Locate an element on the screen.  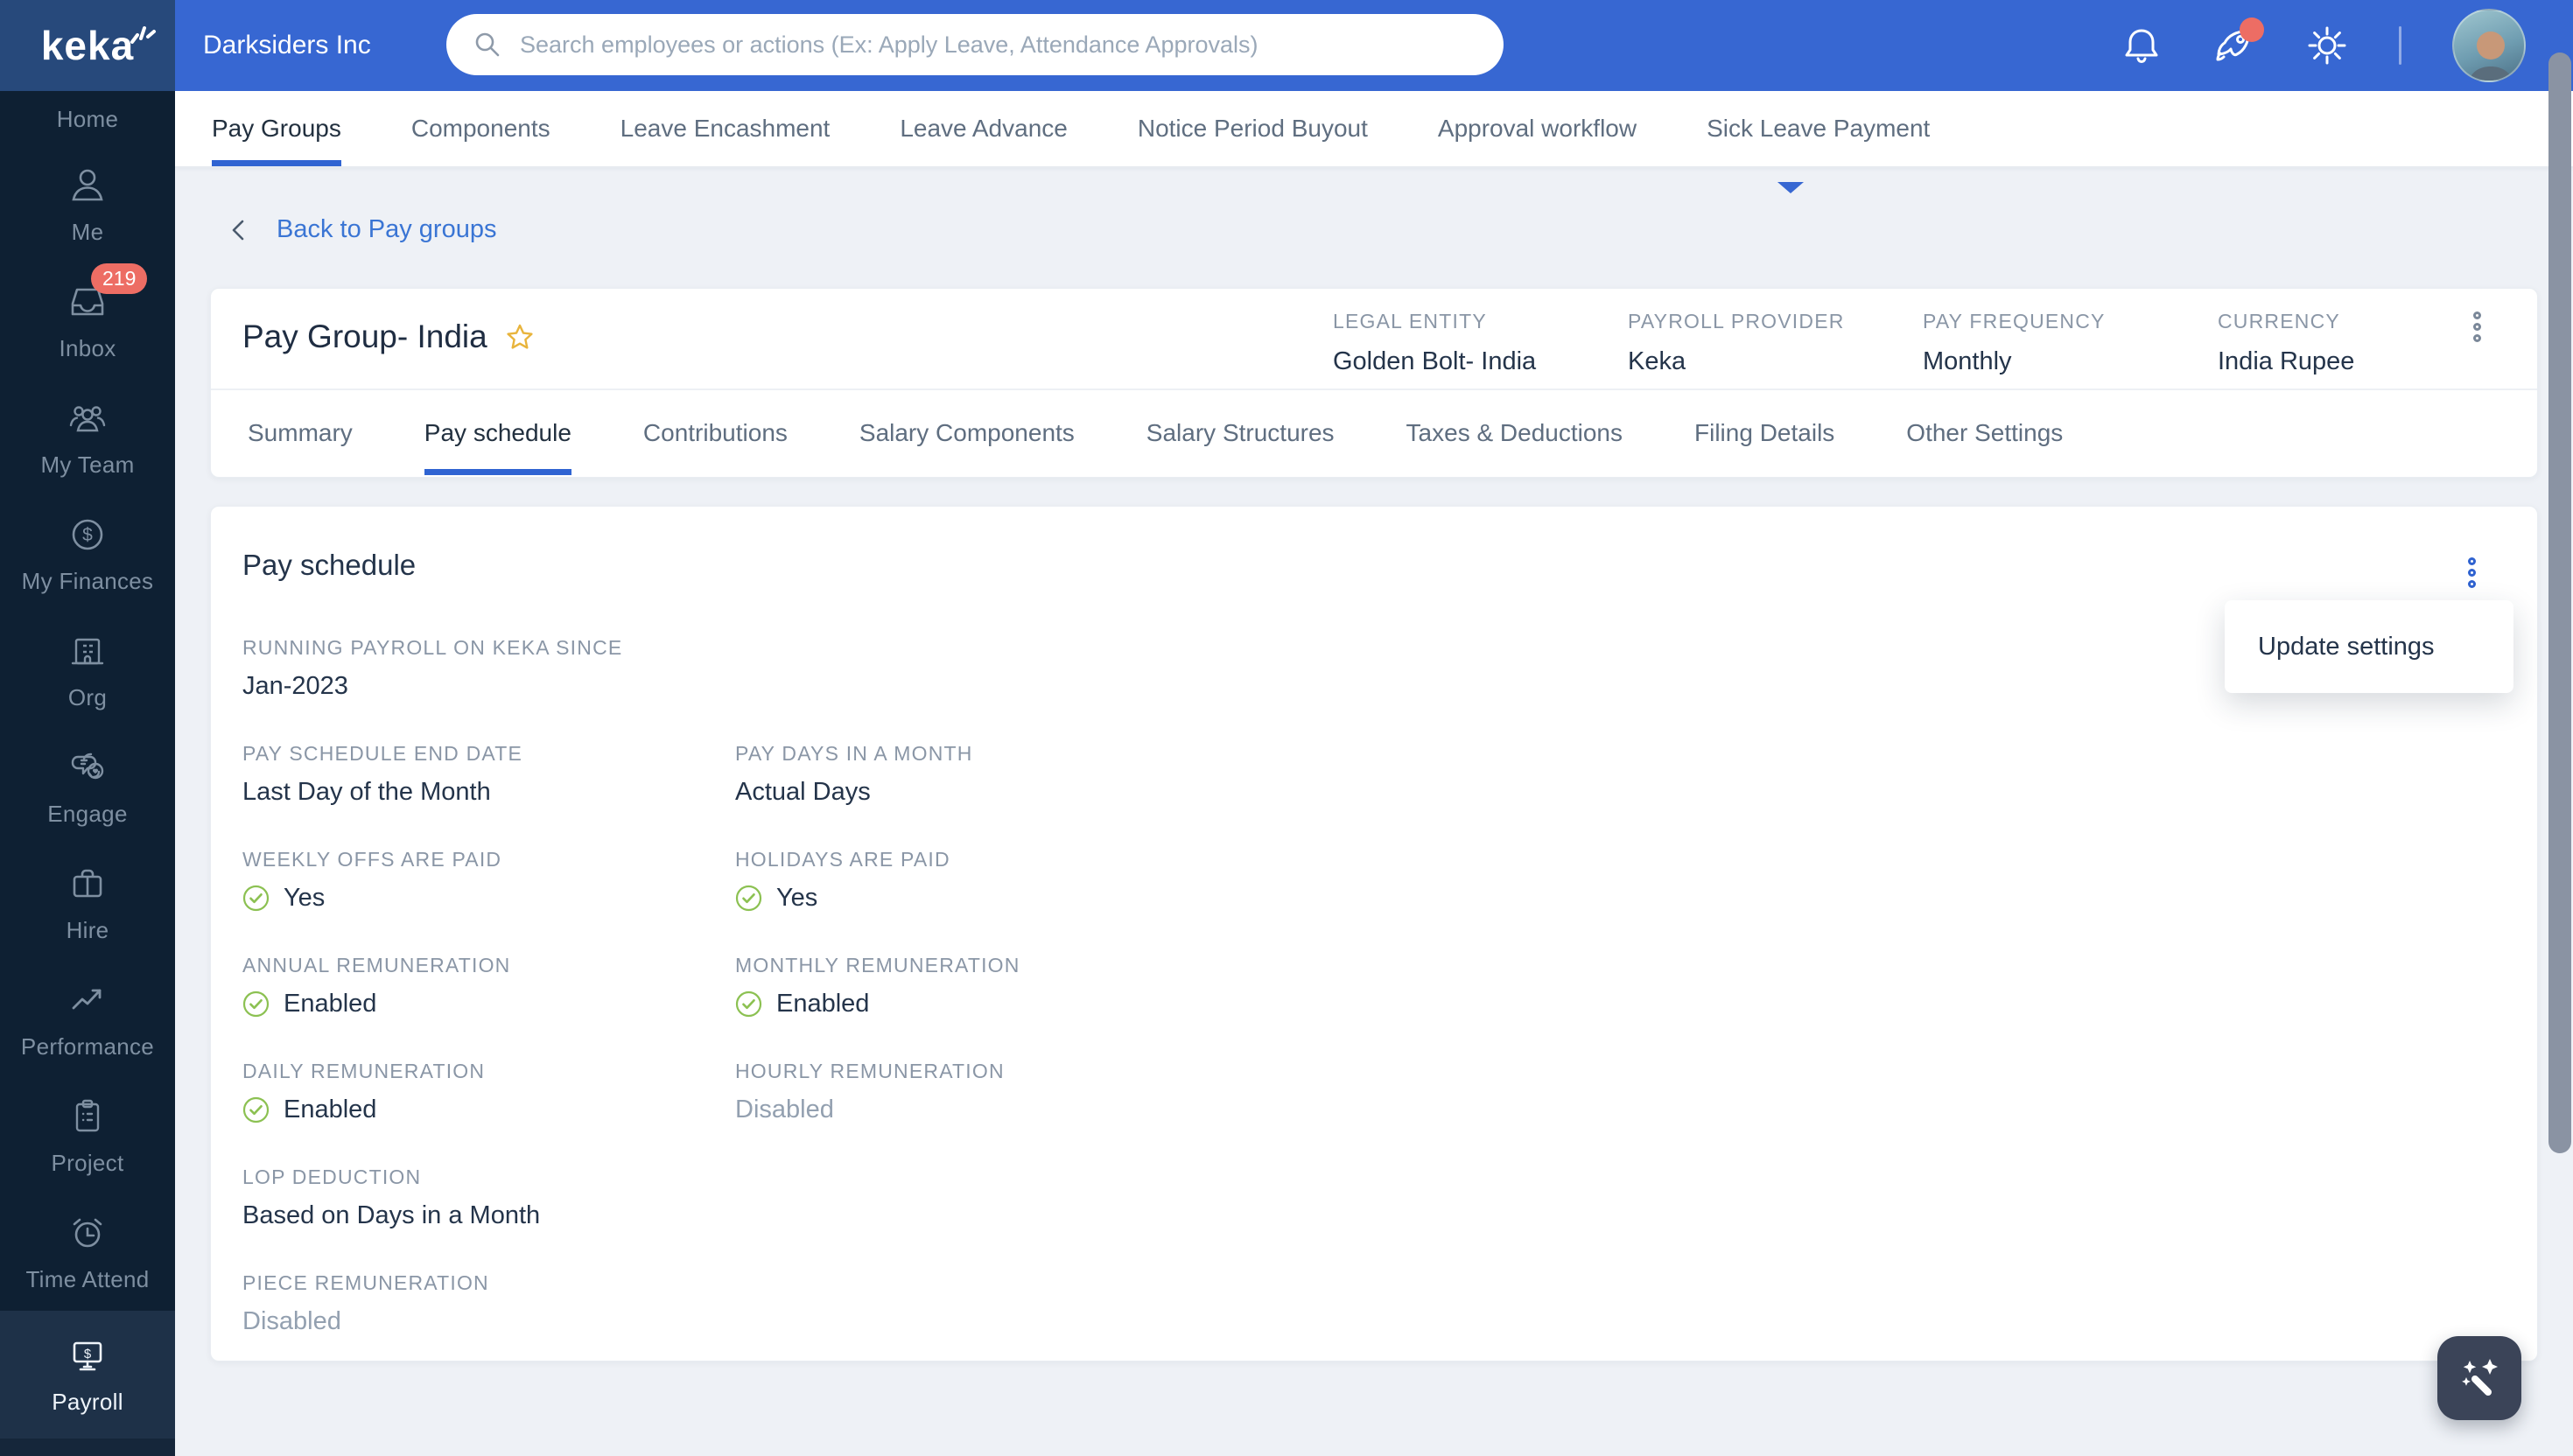
sidebar-item-project: Project is located at coordinates (87, 1136).